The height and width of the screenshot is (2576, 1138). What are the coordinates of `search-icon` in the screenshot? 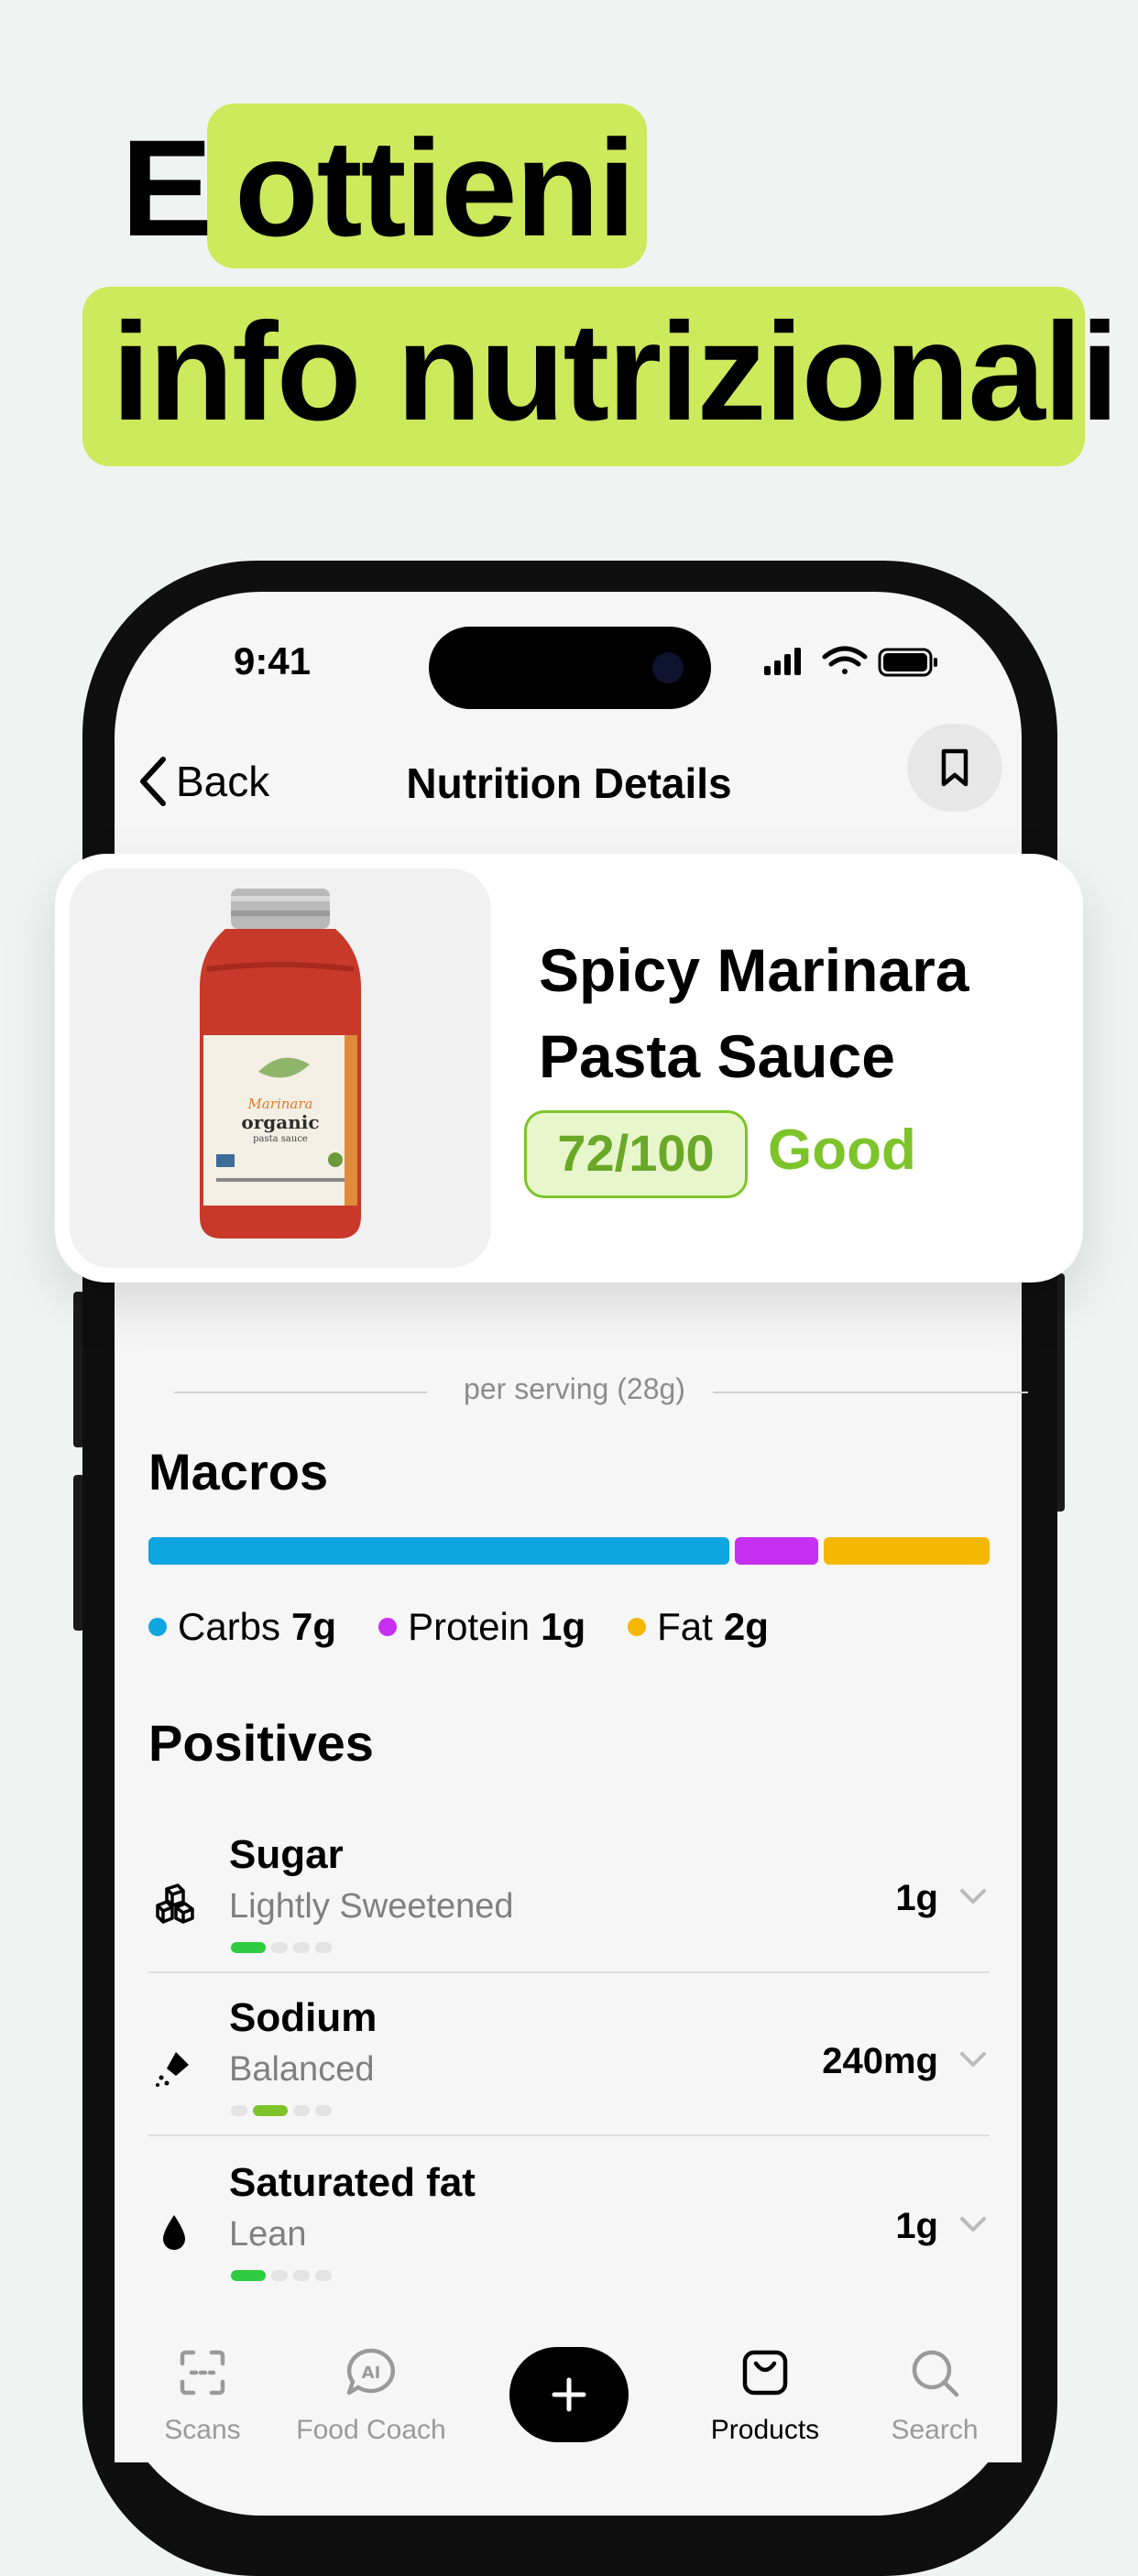 It's located at (935, 2374).